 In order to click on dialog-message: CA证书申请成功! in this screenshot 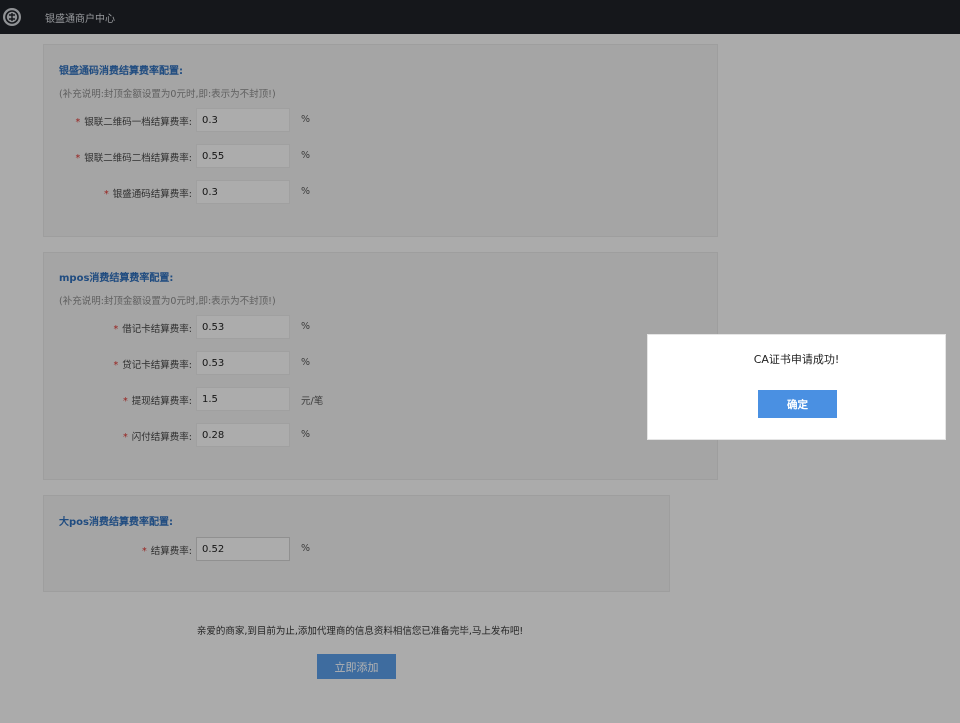, I will do `click(796, 359)`.